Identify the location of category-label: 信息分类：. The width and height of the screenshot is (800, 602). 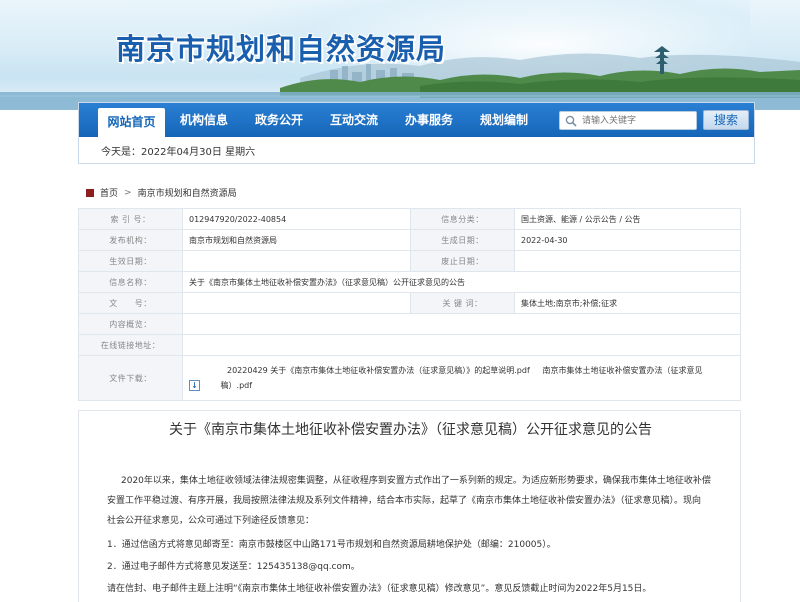
(462, 219).